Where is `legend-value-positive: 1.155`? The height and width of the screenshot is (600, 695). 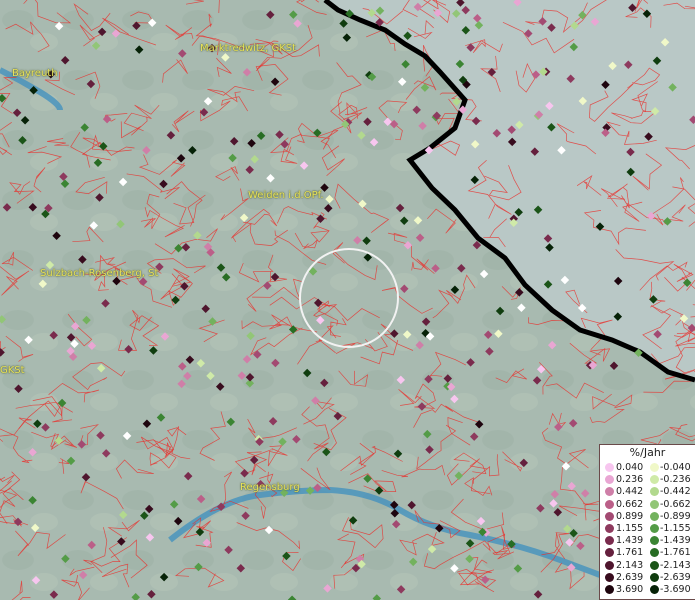 legend-value-positive: 1.155 is located at coordinates (630, 528).